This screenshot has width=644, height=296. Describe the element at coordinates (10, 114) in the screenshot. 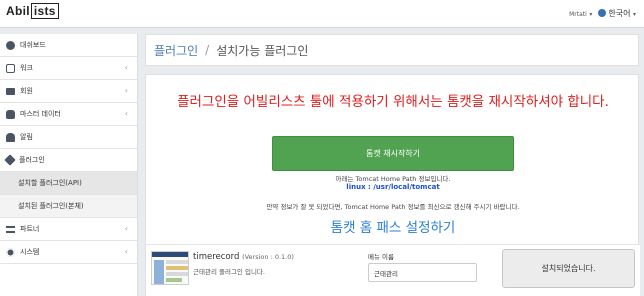

I see `database-icon` at that location.